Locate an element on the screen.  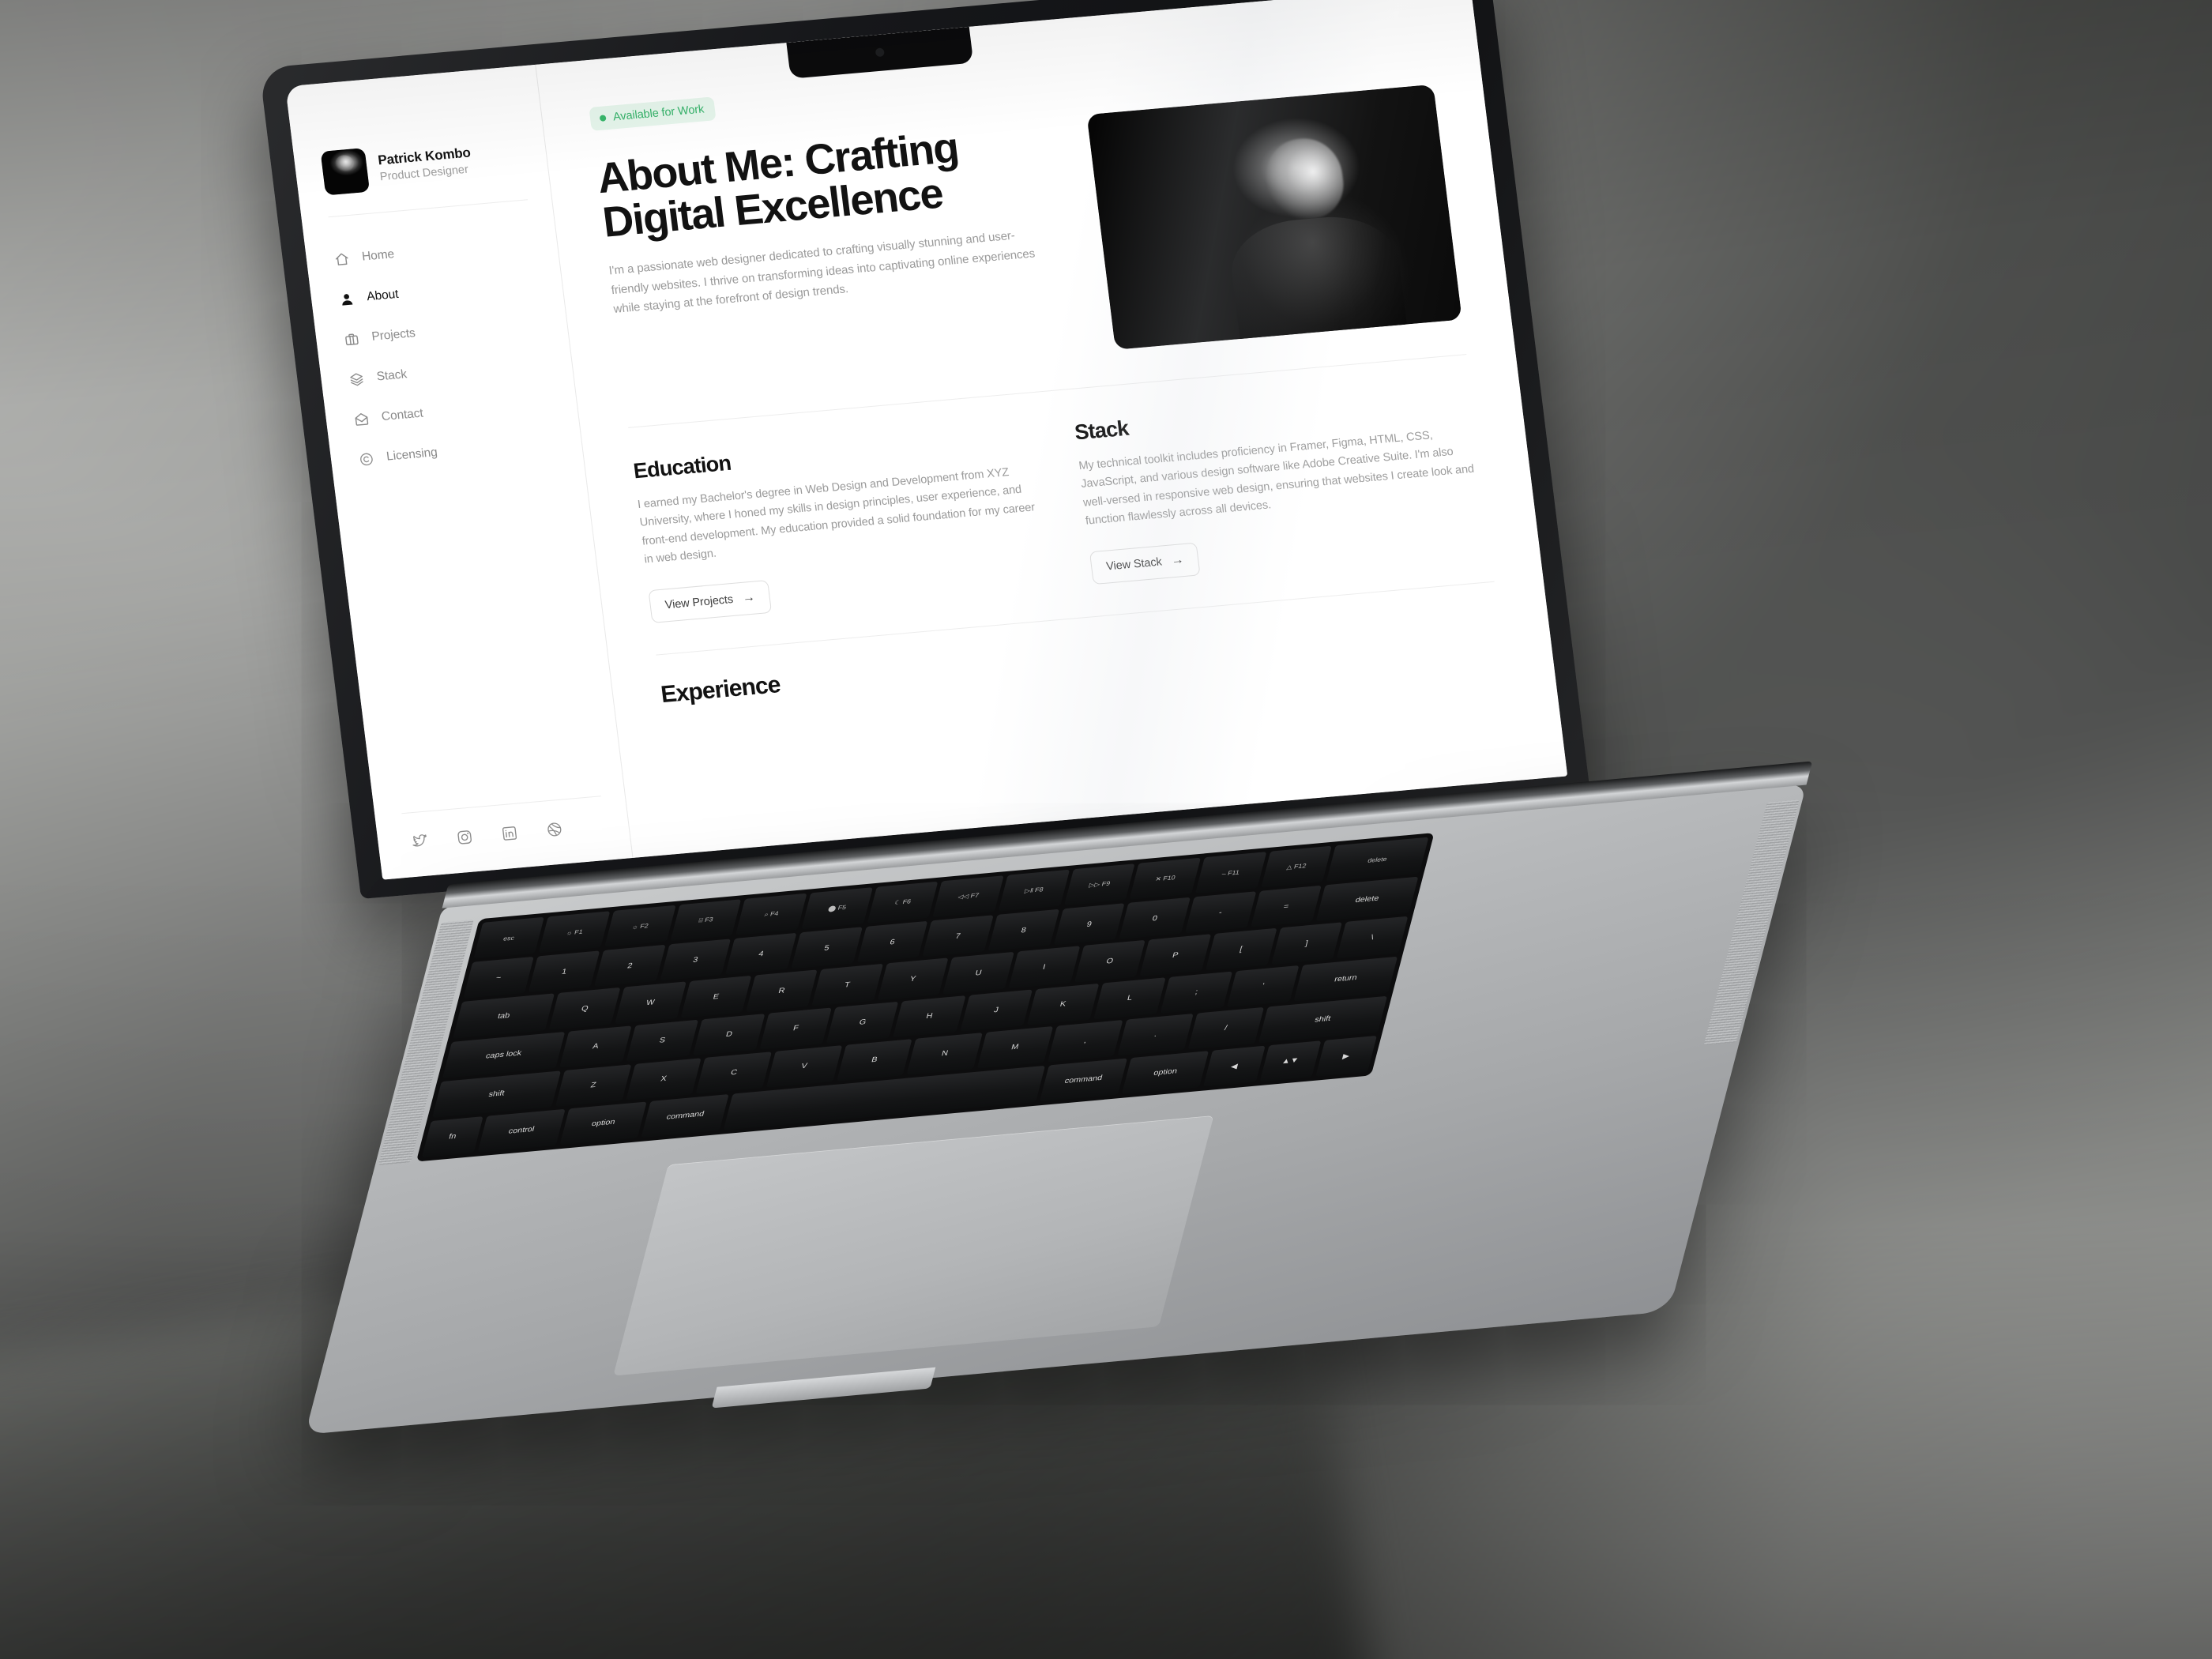
key-g: G is located at coordinates (862, 1023).